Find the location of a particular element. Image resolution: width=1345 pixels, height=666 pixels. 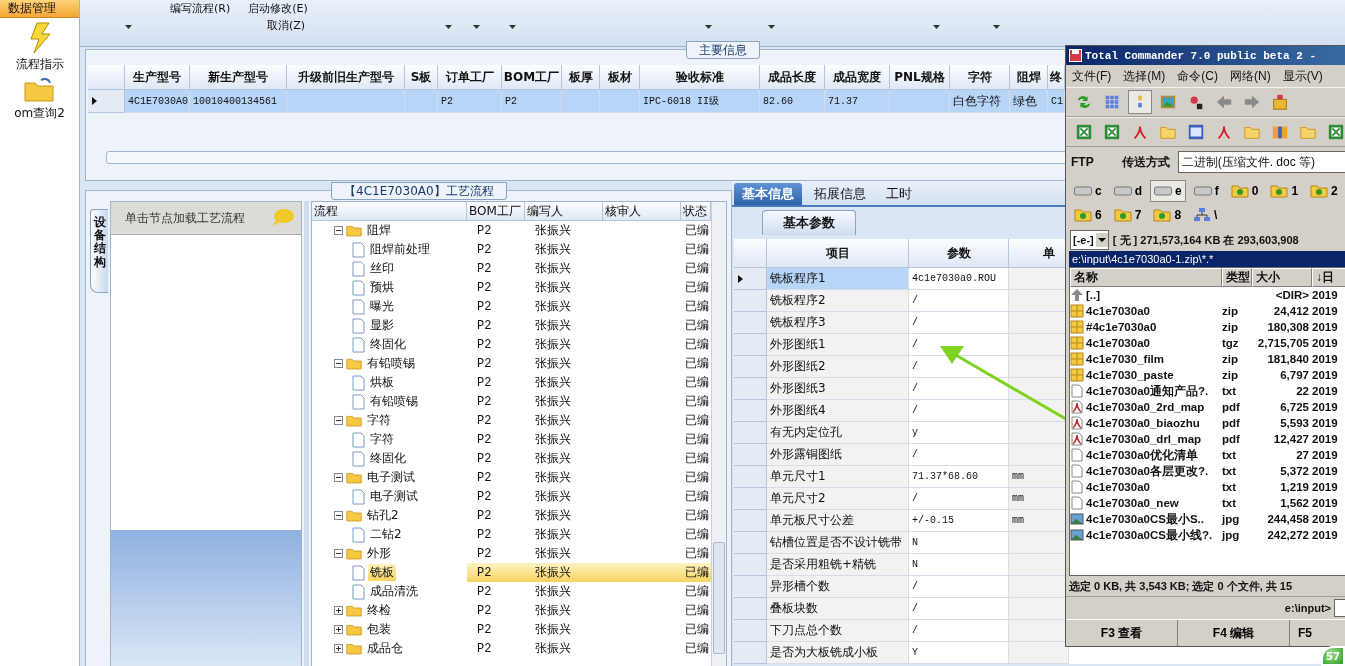

drive-button: 8 is located at coordinates (1167, 215).